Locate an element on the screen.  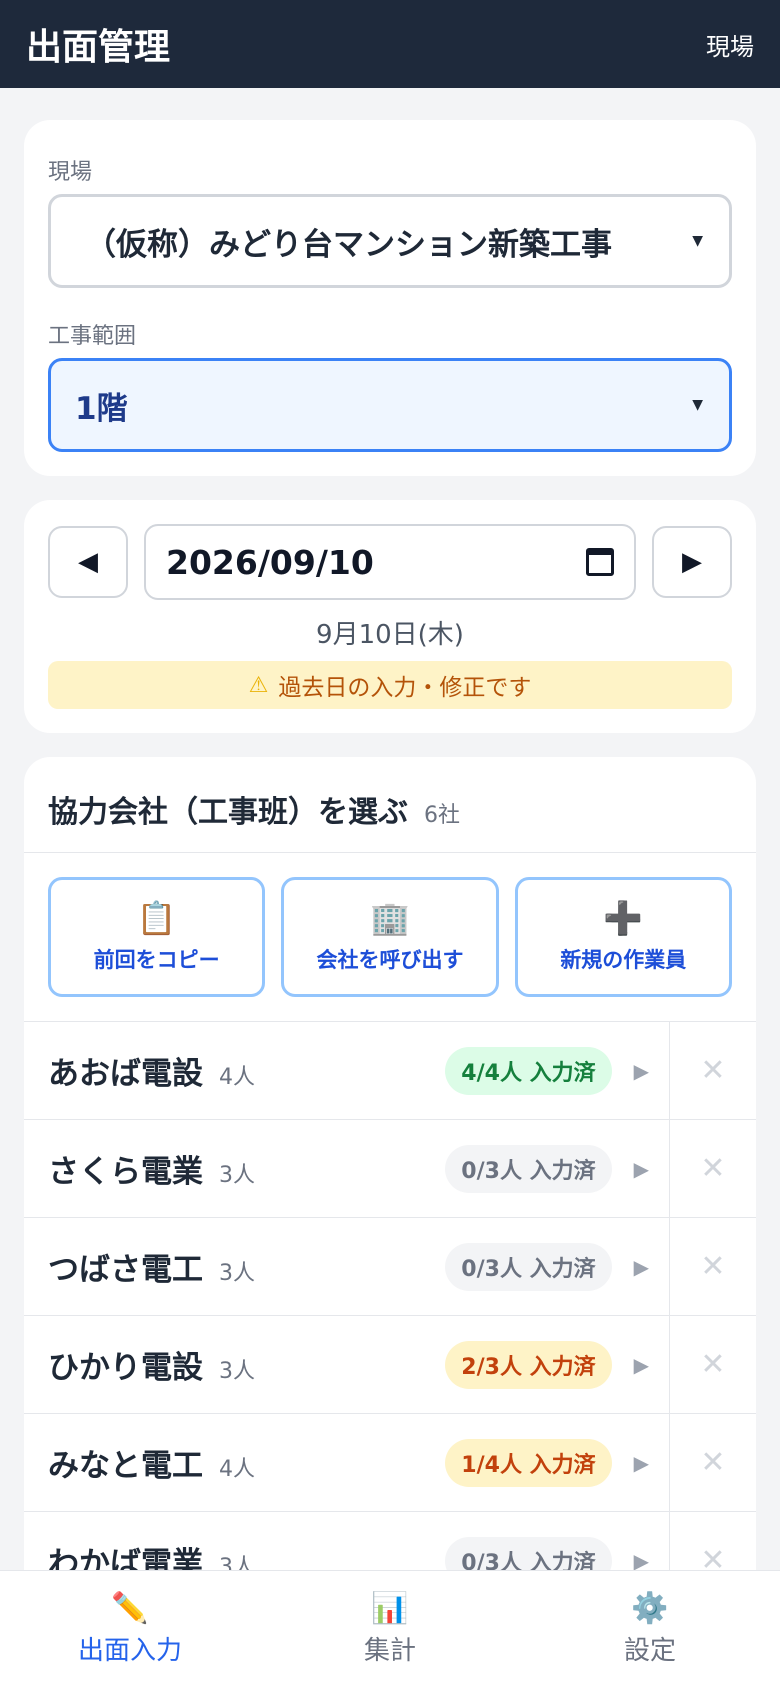
plus-icon: ➕ is located at coordinates (623, 918).